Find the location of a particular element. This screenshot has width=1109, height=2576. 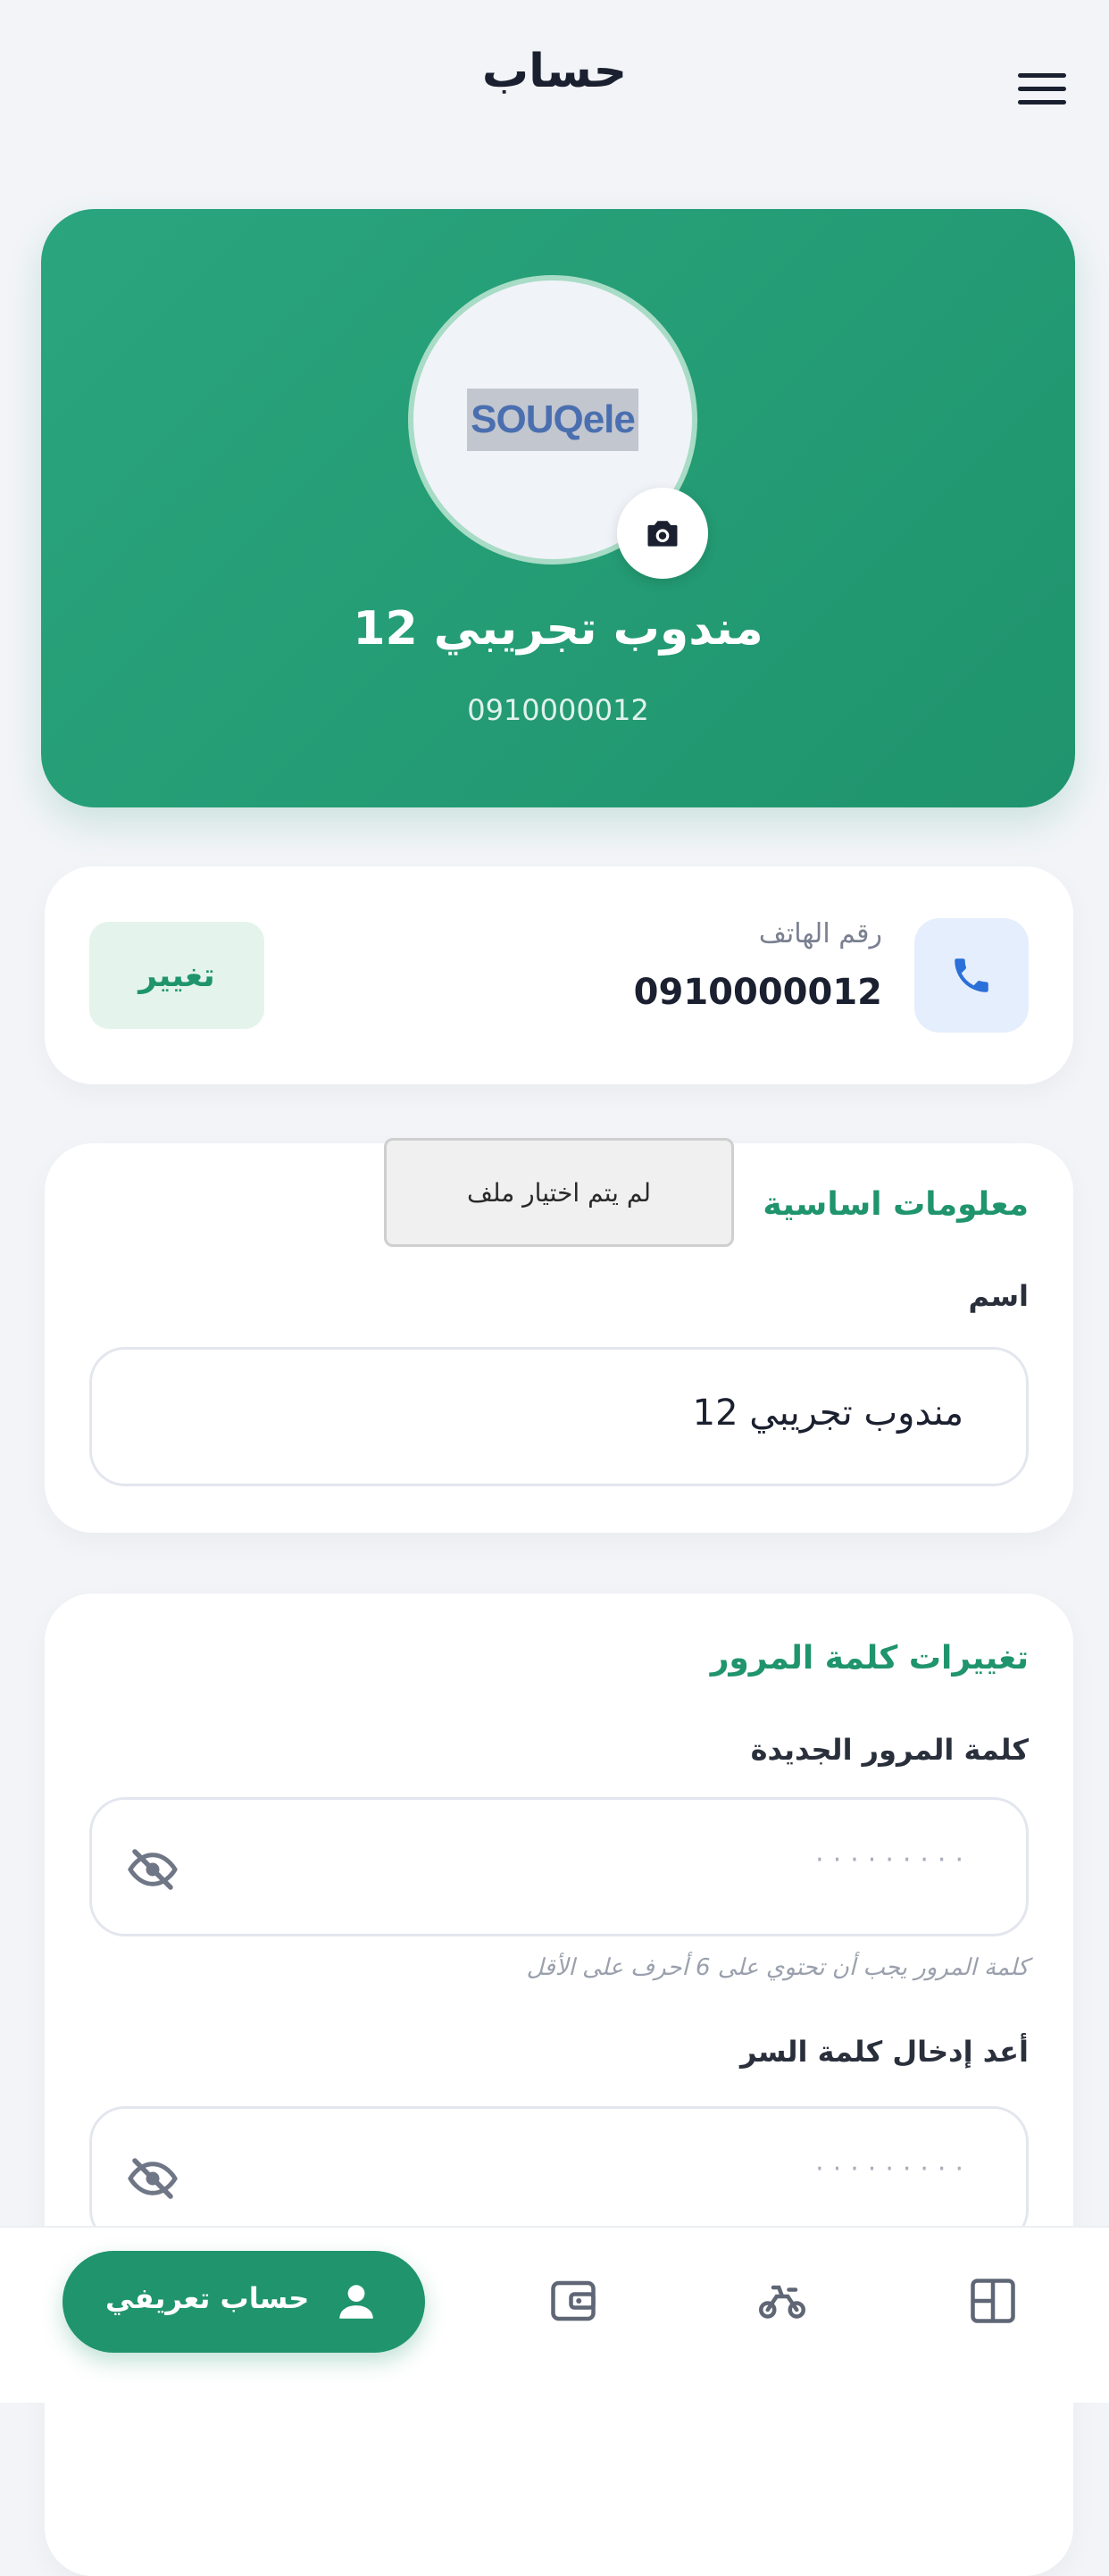

phone-icon is located at coordinates (971, 975).